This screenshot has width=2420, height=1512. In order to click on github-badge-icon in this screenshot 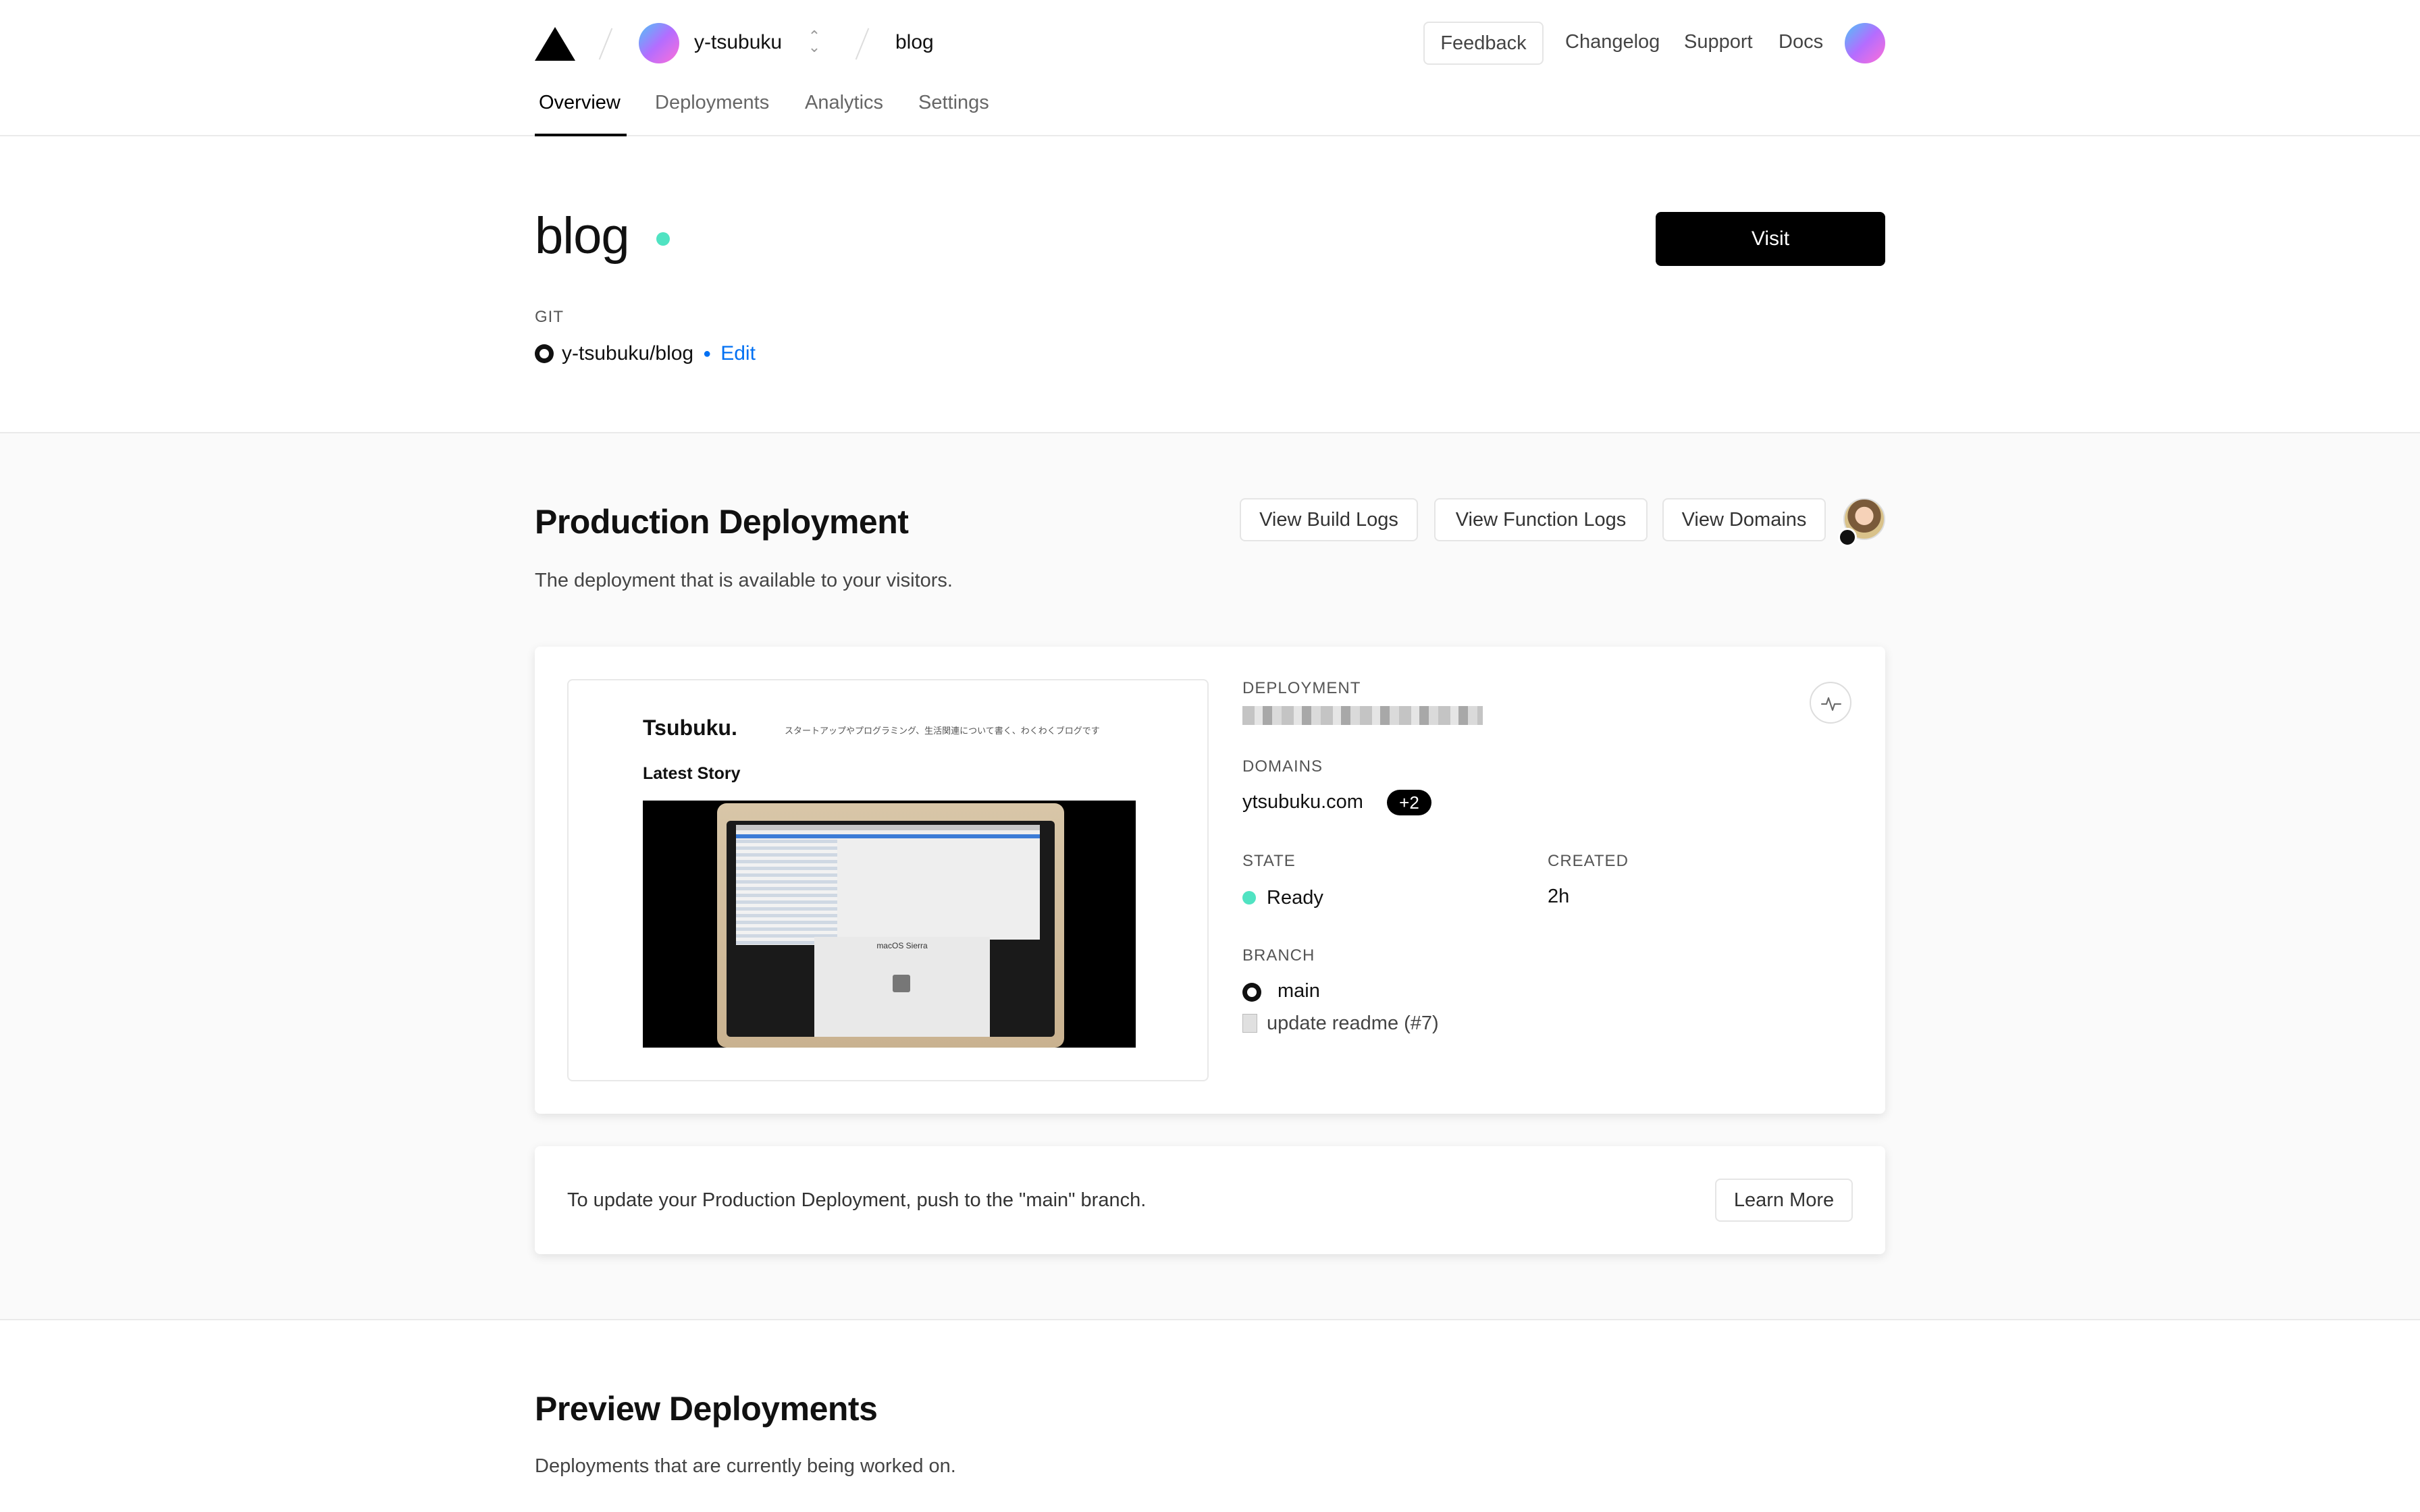, I will do `click(1847, 537)`.